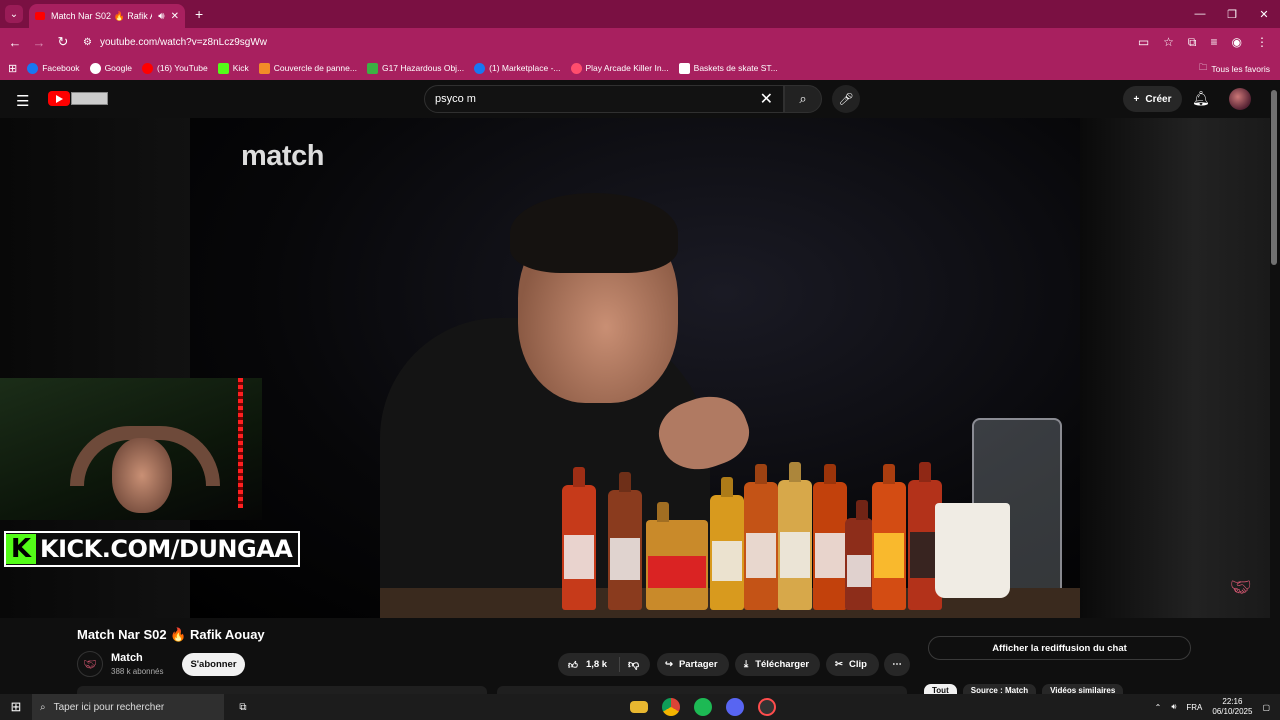  What do you see at coordinates (1262, 42) in the screenshot?
I see `browser-menu-icon: ⋮` at bounding box center [1262, 42].